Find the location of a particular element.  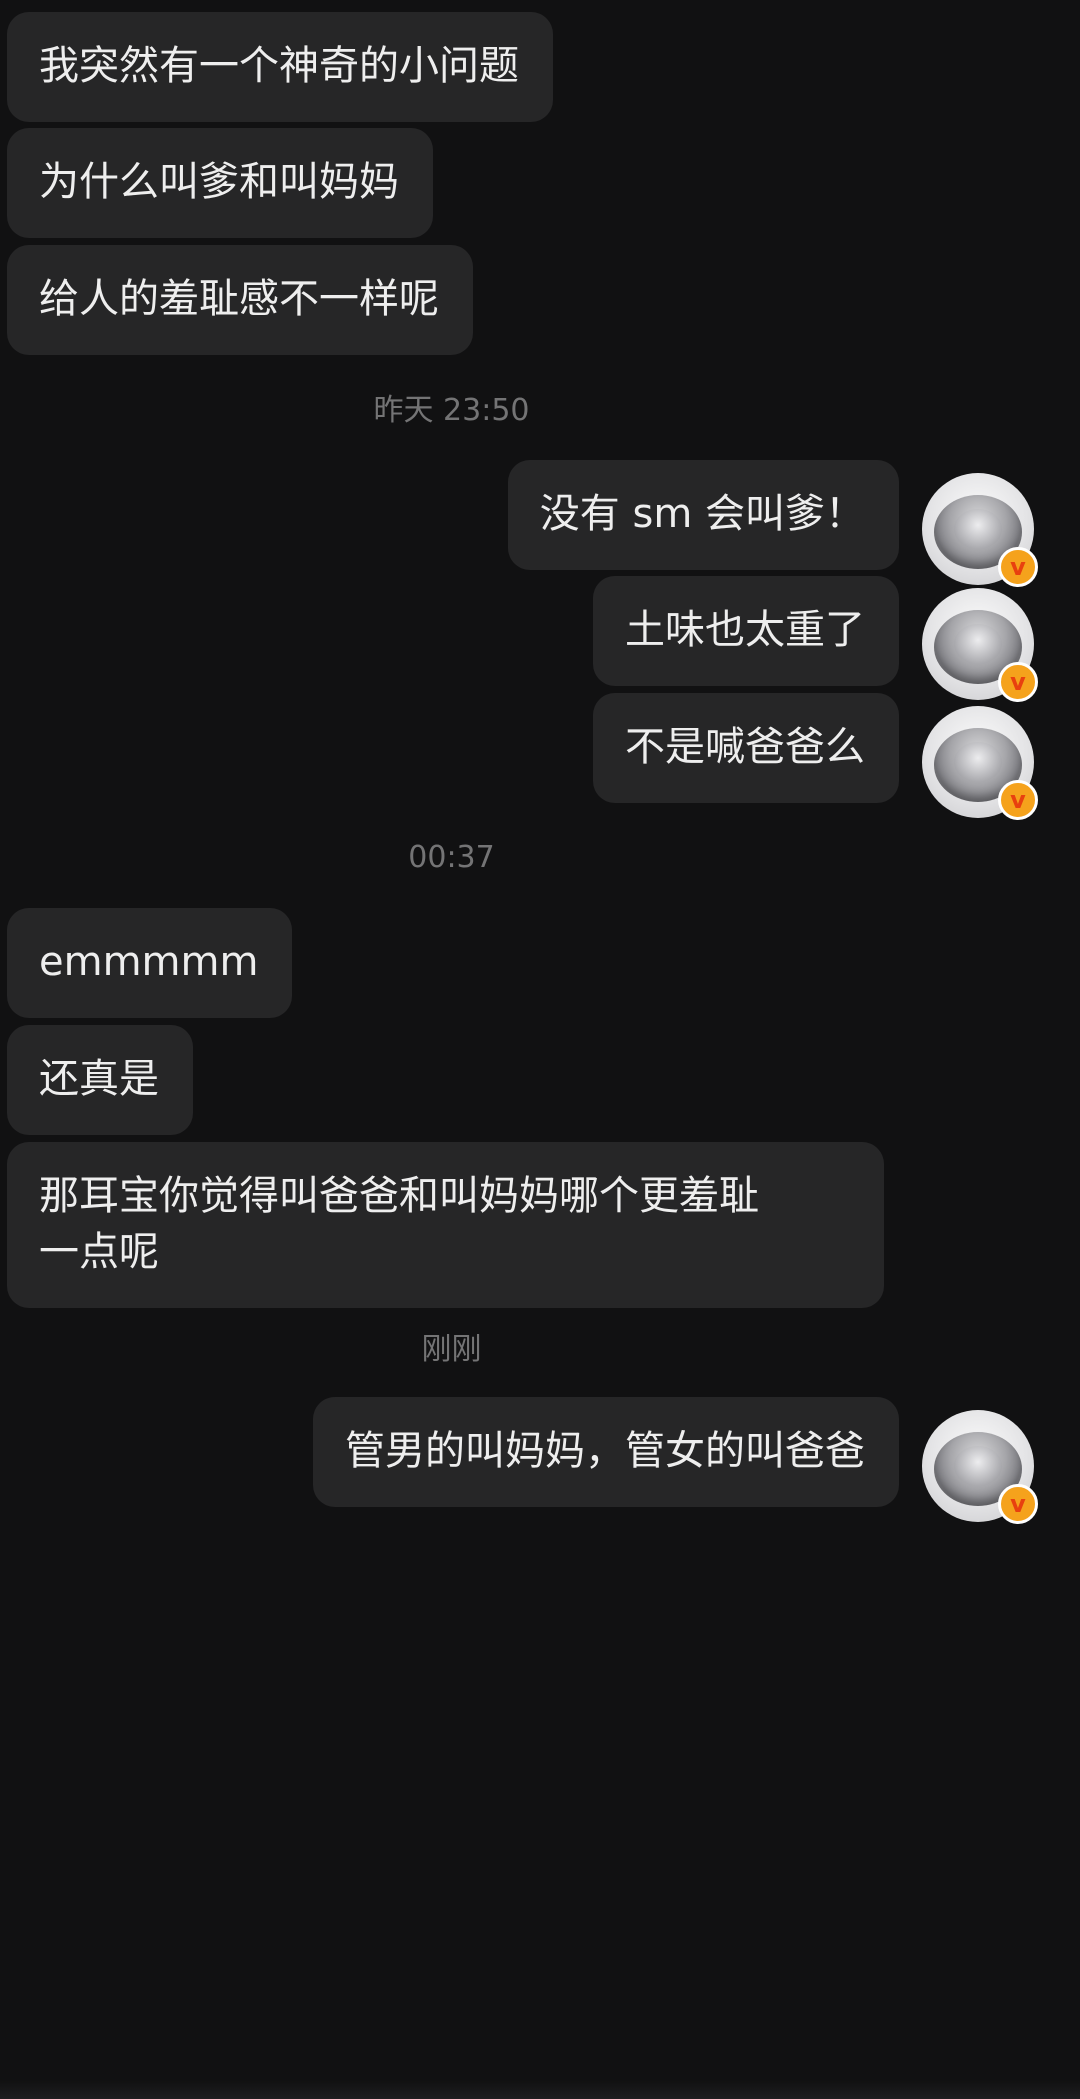

message-text: 给人的羞耻感不一样呢 is located at coordinates (239, 299).